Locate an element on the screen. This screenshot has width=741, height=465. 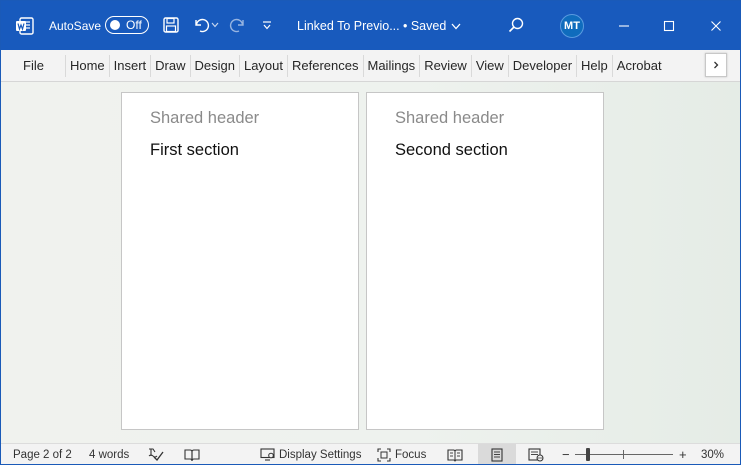
maximize-button is located at coordinates (669, 26).